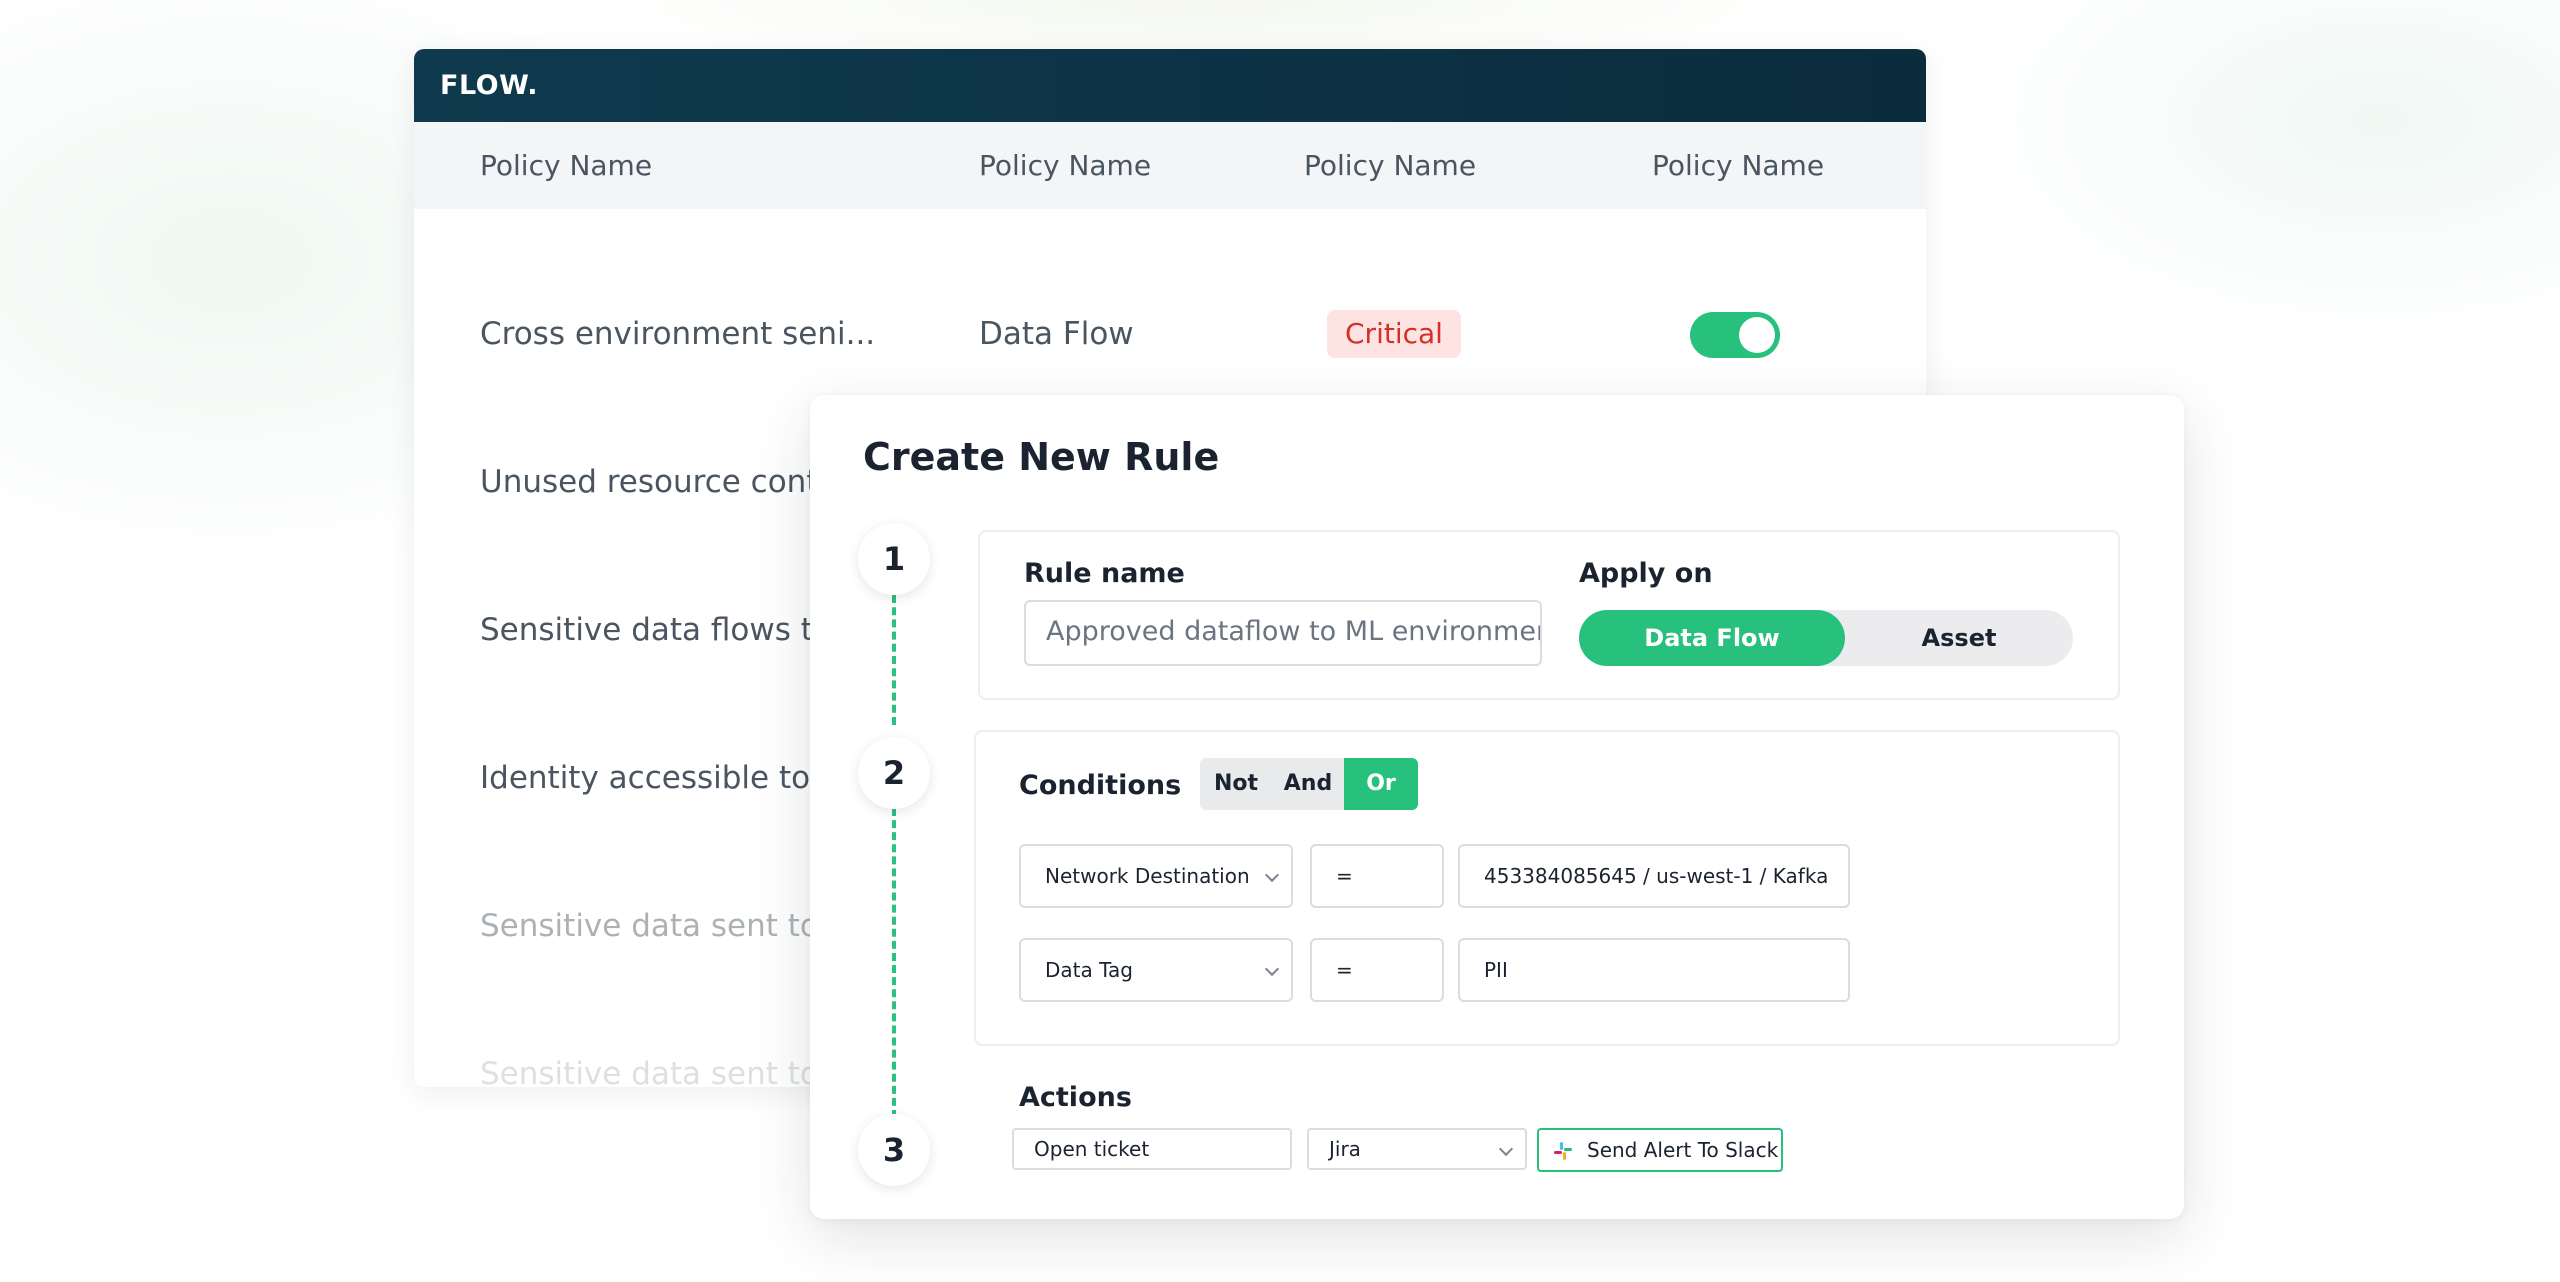 This screenshot has height=1282, width=2560. Describe the element at coordinates (1394, 334) in the screenshot. I see `severity-badge: Critical` at that location.